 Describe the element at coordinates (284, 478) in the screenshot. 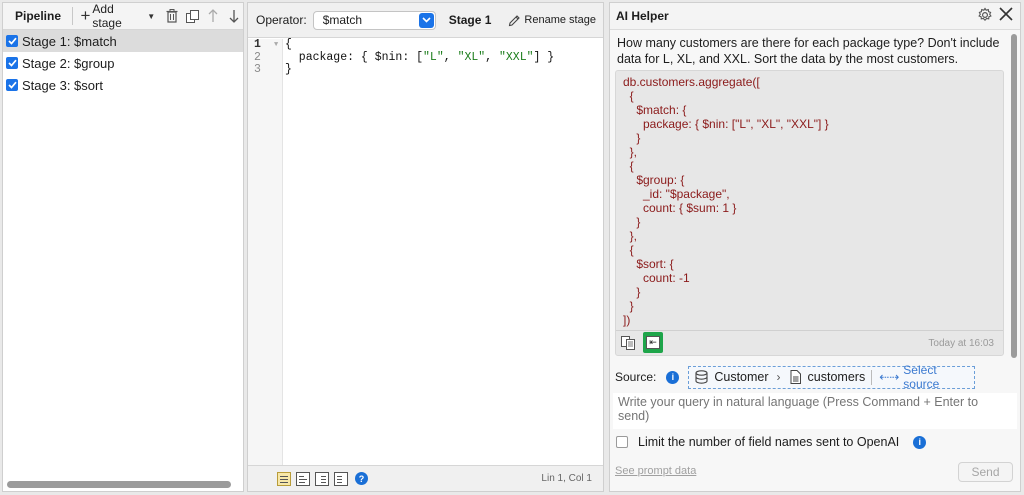

I see `format-icon` at that location.